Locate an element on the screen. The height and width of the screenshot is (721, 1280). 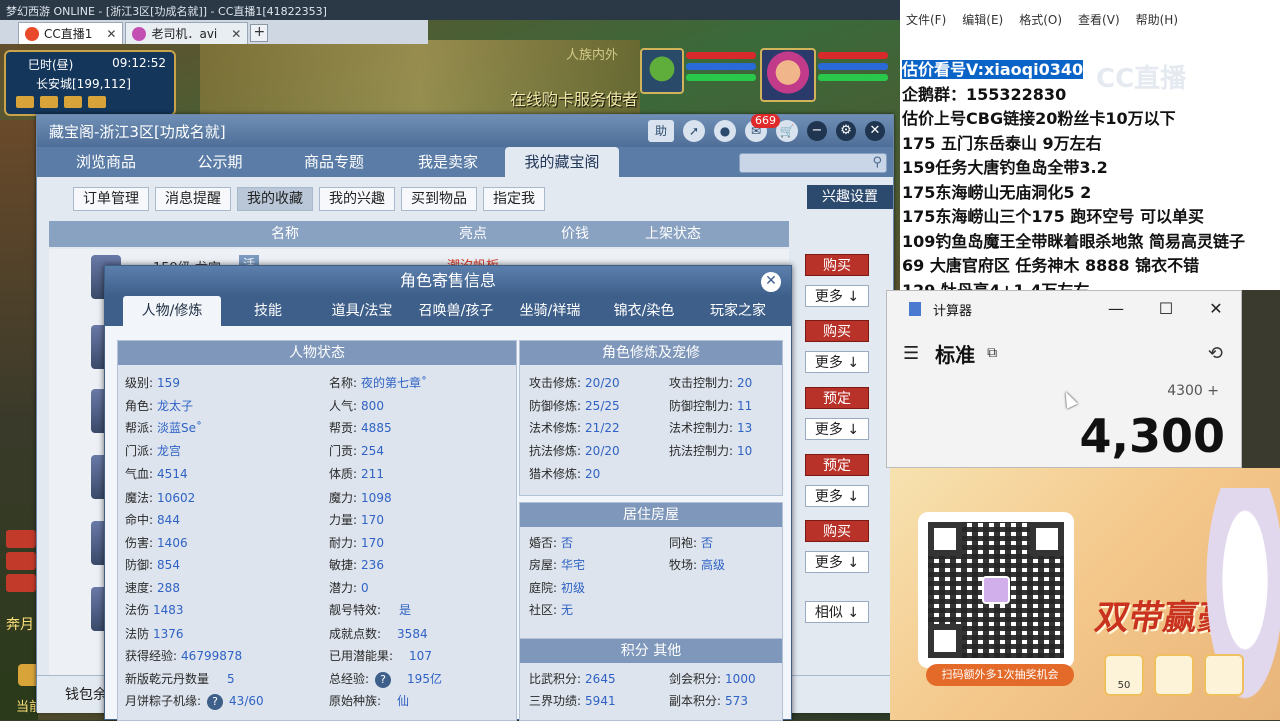
qr-code is located at coordinates (996, 590).